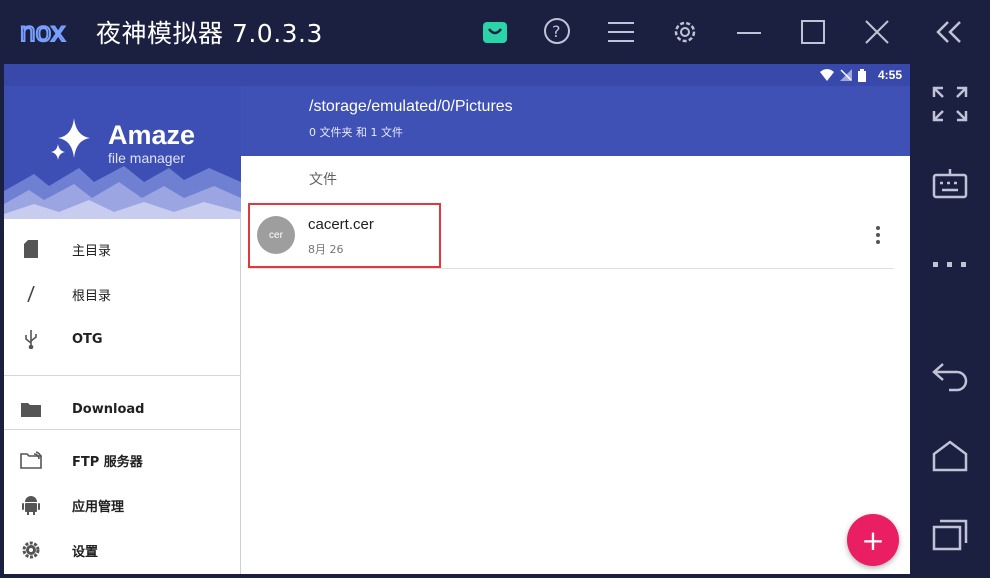 Image resolution: width=990 pixels, height=578 pixels. Describe the element at coordinates (98, 507) in the screenshot. I see `drawer-item-label: 应用管理` at that location.